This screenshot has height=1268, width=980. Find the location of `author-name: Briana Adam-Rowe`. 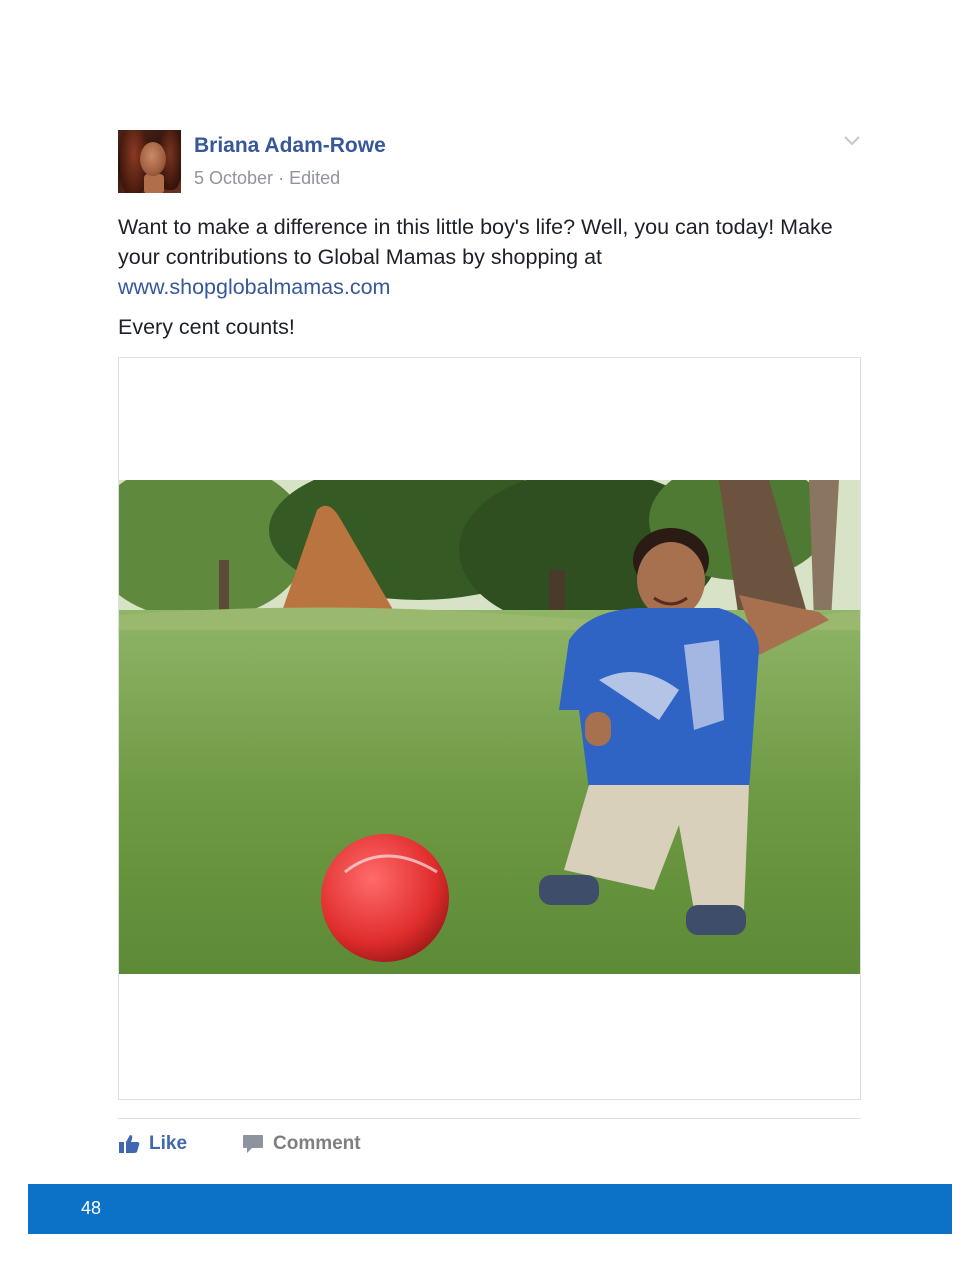

author-name: Briana Adam-Rowe is located at coordinates (290, 146).